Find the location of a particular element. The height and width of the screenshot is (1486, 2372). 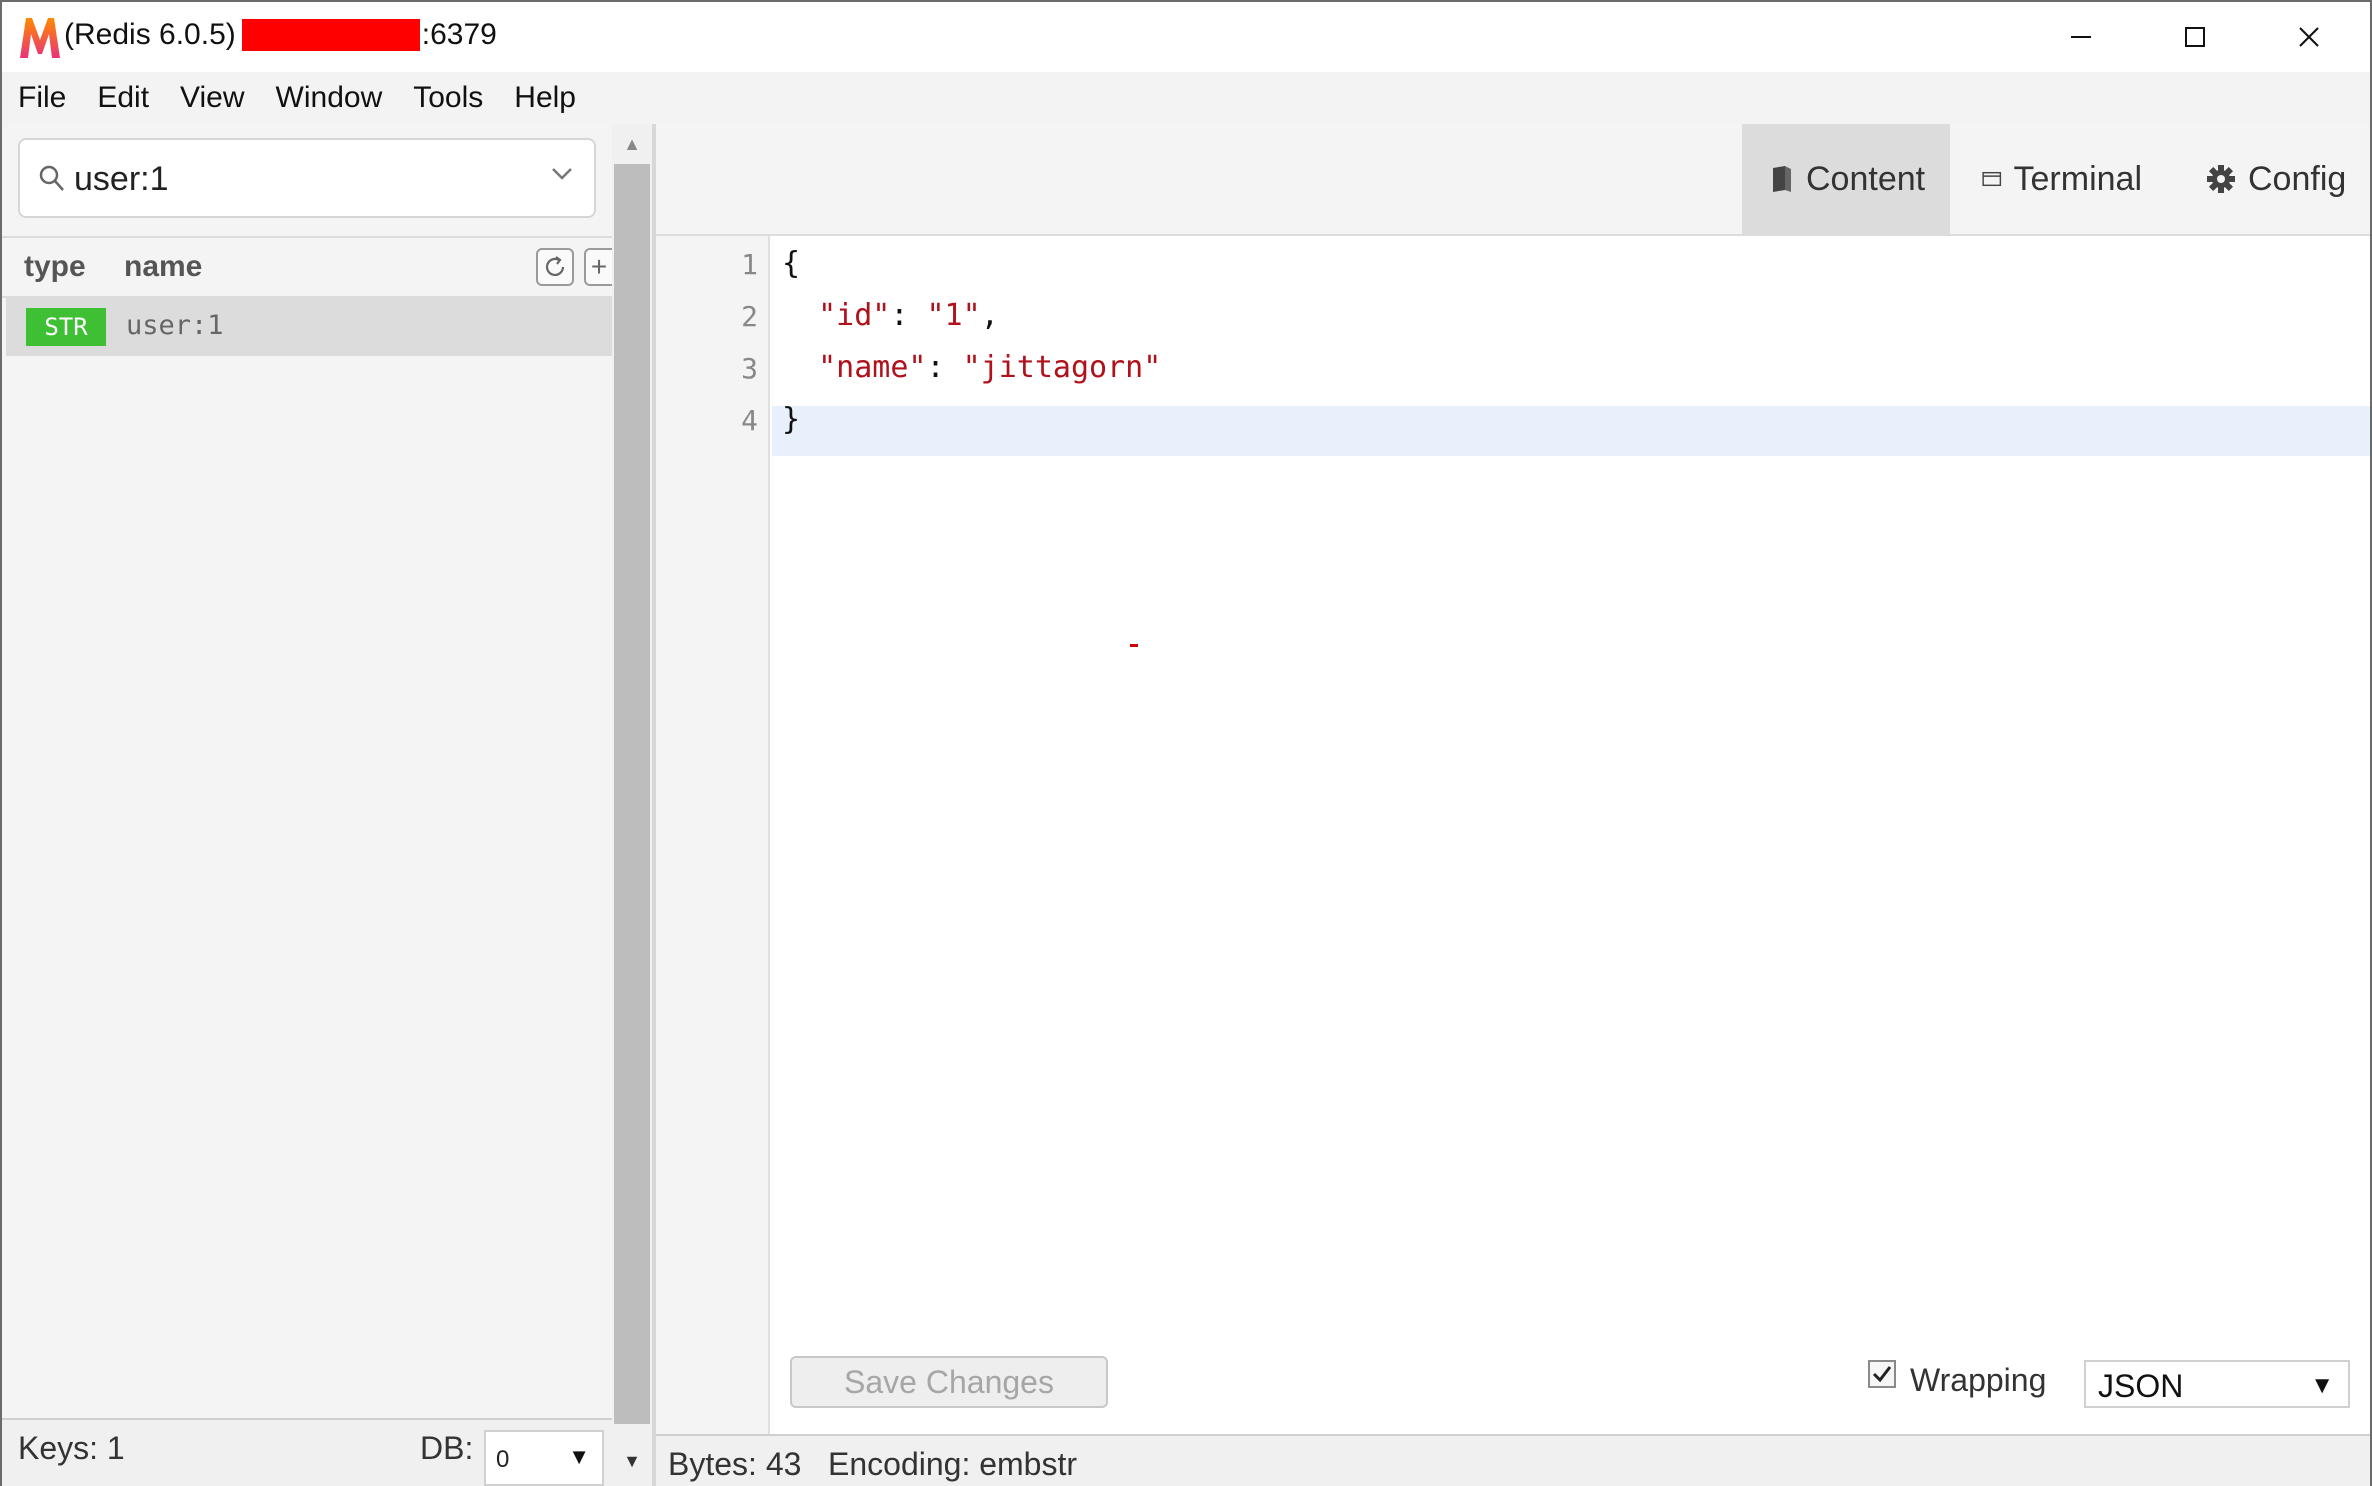

tab-content: Content is located at coordinates (1846, 179).